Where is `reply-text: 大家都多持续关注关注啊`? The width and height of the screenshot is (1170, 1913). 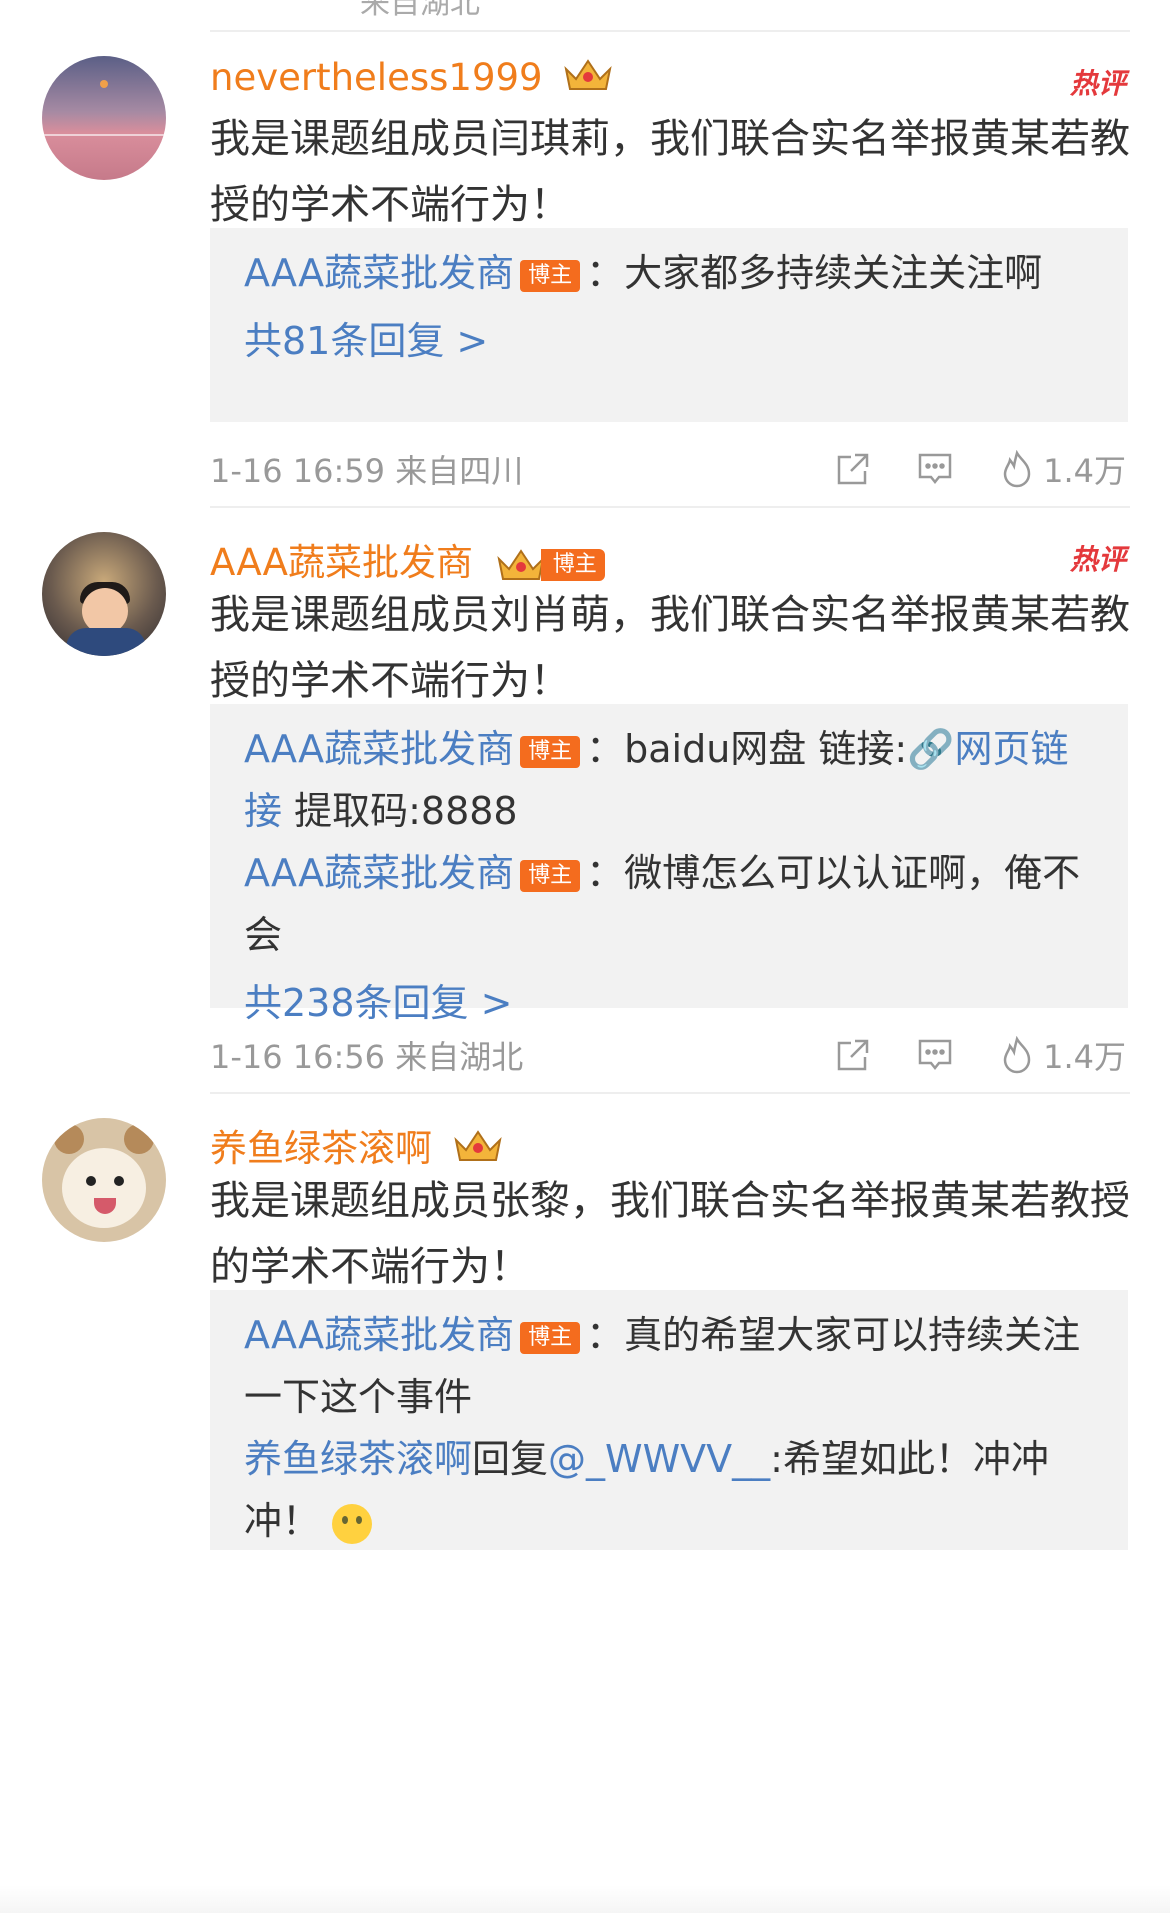 reply-text: 大家都多持续关注关注啊 is located at coordinates (833, 273).